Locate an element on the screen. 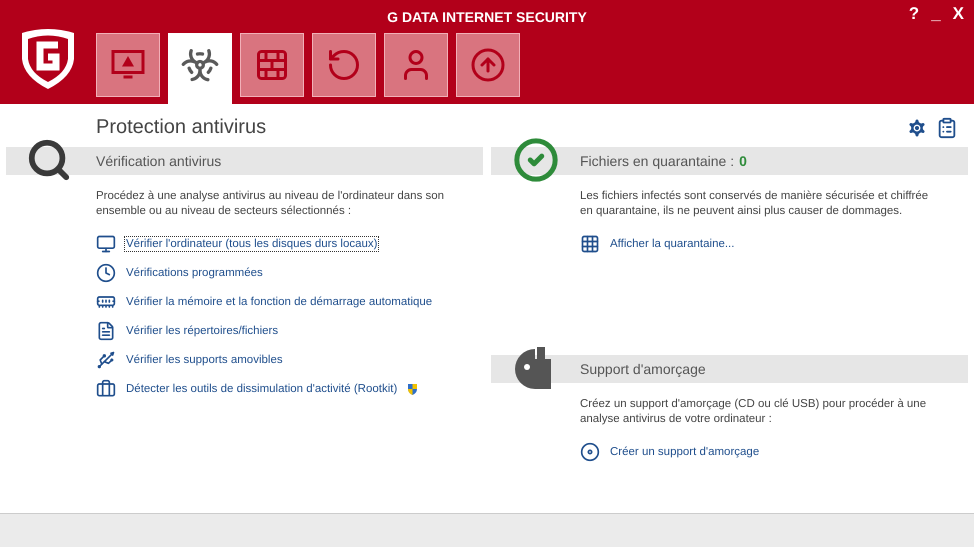 The height and width of the screenshot is (547, 974). grid-icon is located at coordinates (590, 244).